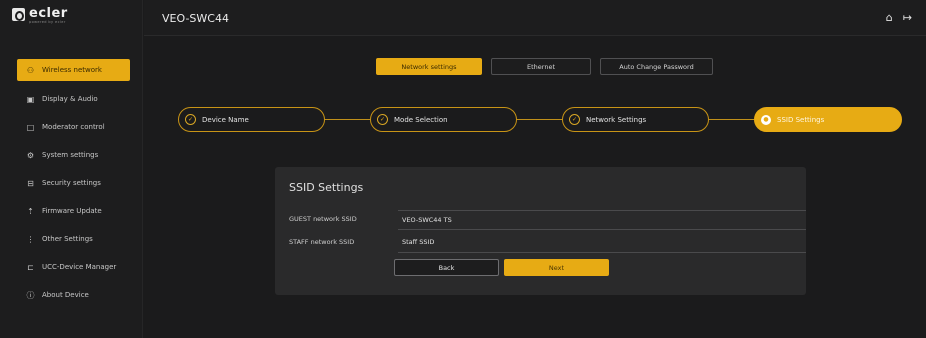 This screenshot has width=926, height=338. I want to click on sidebar-item-security-settings: ⊟ Security settings, so click(73, 183).